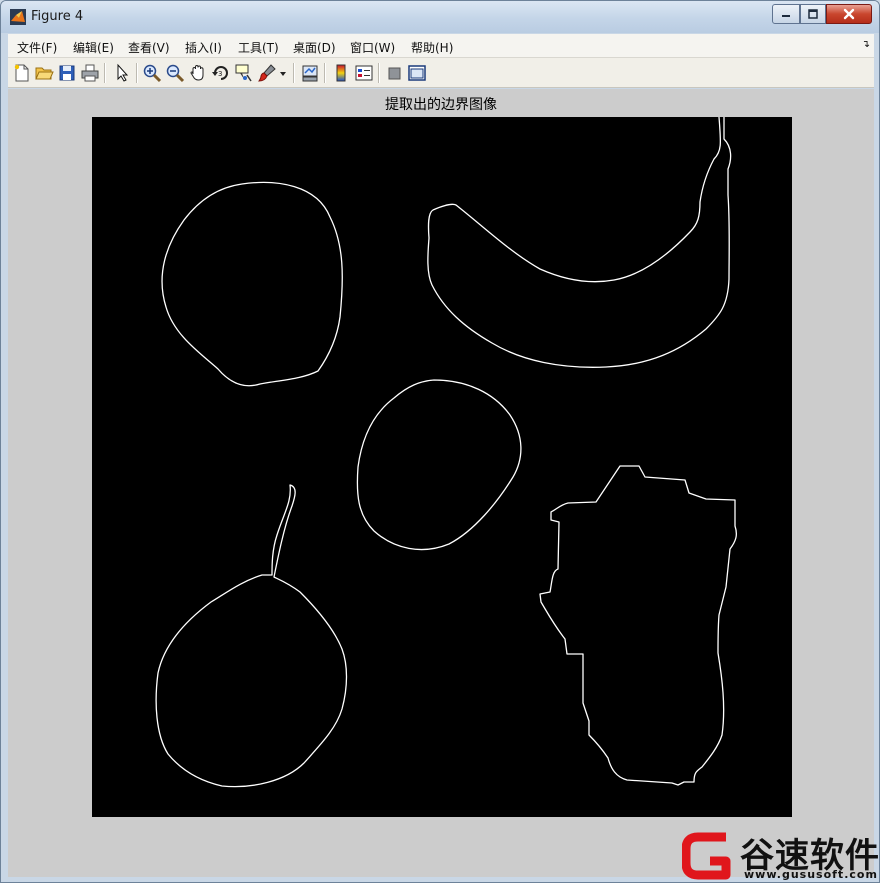  Describe the element at coordinates (706, 856) in the screenshot. I see `gusu-logo-icon` at that location.